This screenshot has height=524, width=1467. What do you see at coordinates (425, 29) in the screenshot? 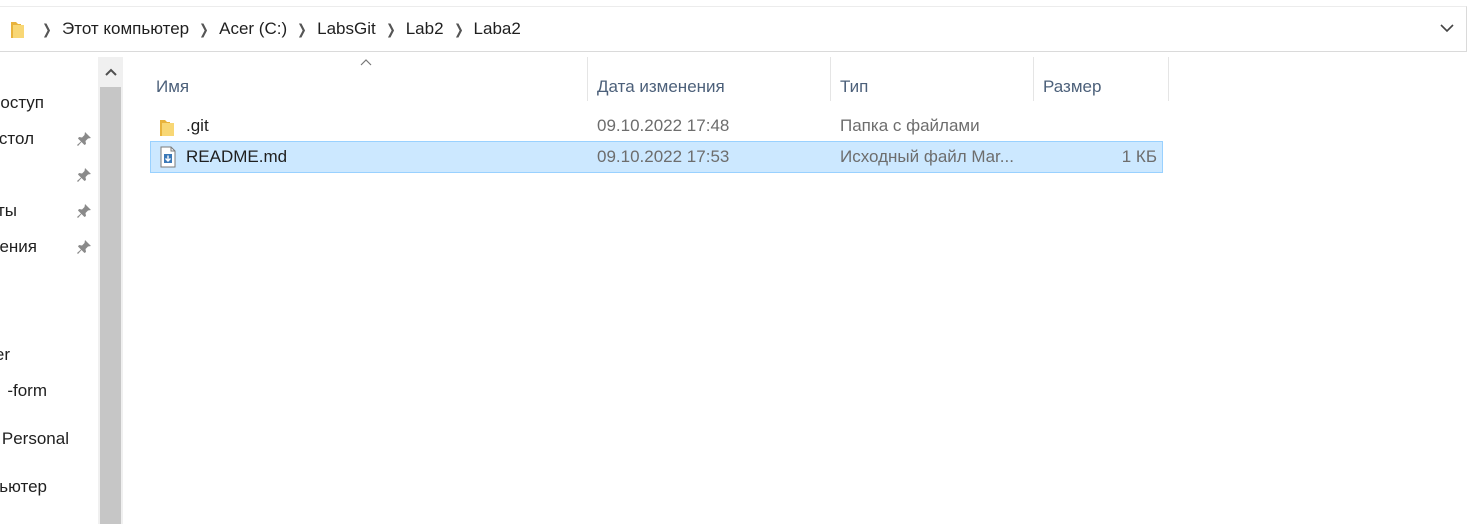
I see `breadcrumb-item-lab2: Lab2` at bounding box center [425, 29].